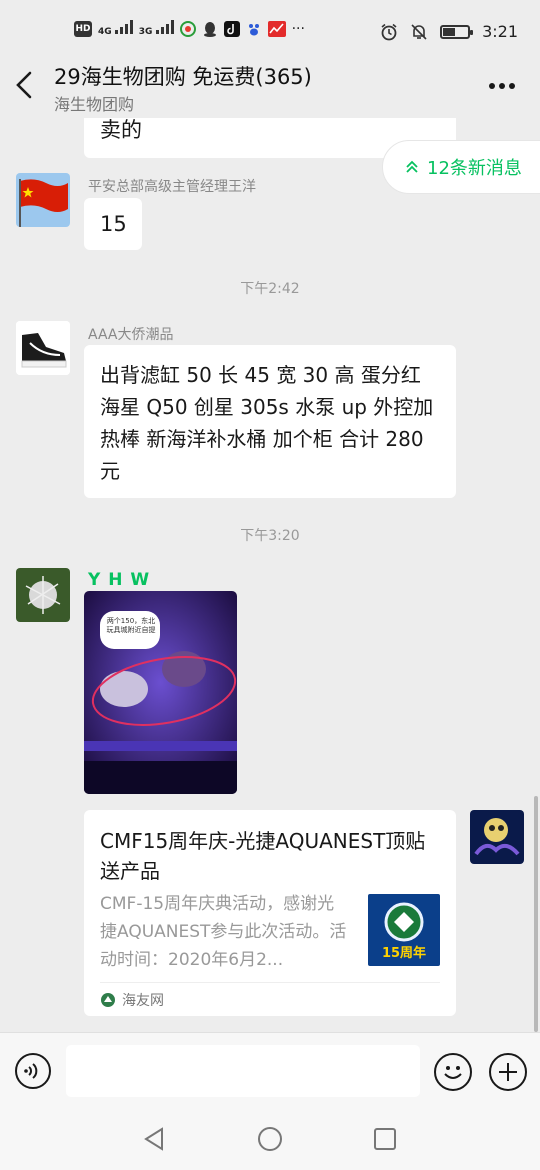  I want to click on double-chevron-up-icon, so click(412, 166).